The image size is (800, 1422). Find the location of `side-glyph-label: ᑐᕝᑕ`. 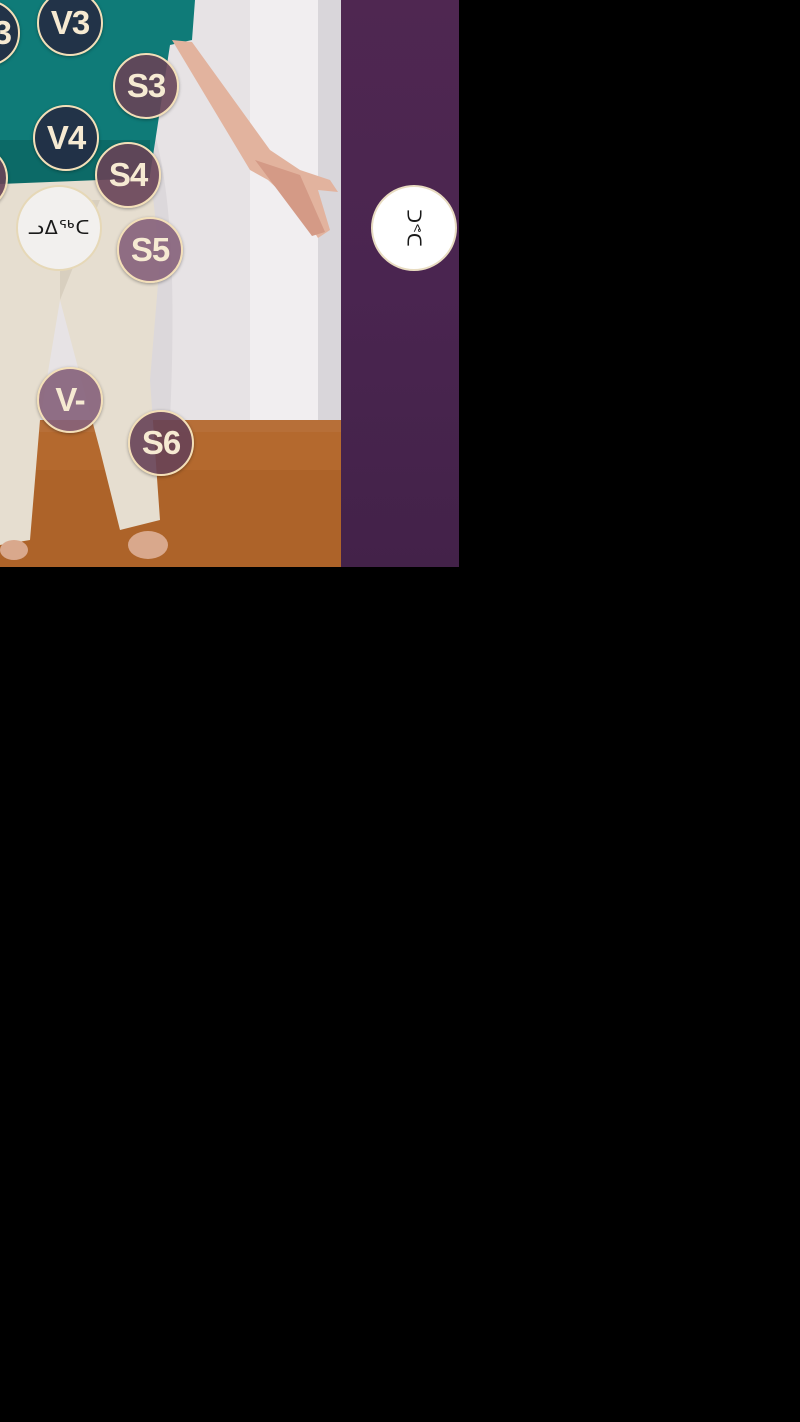

side-glyph-label: ᑐᕝᑕ is located at coordinates (414, 228).